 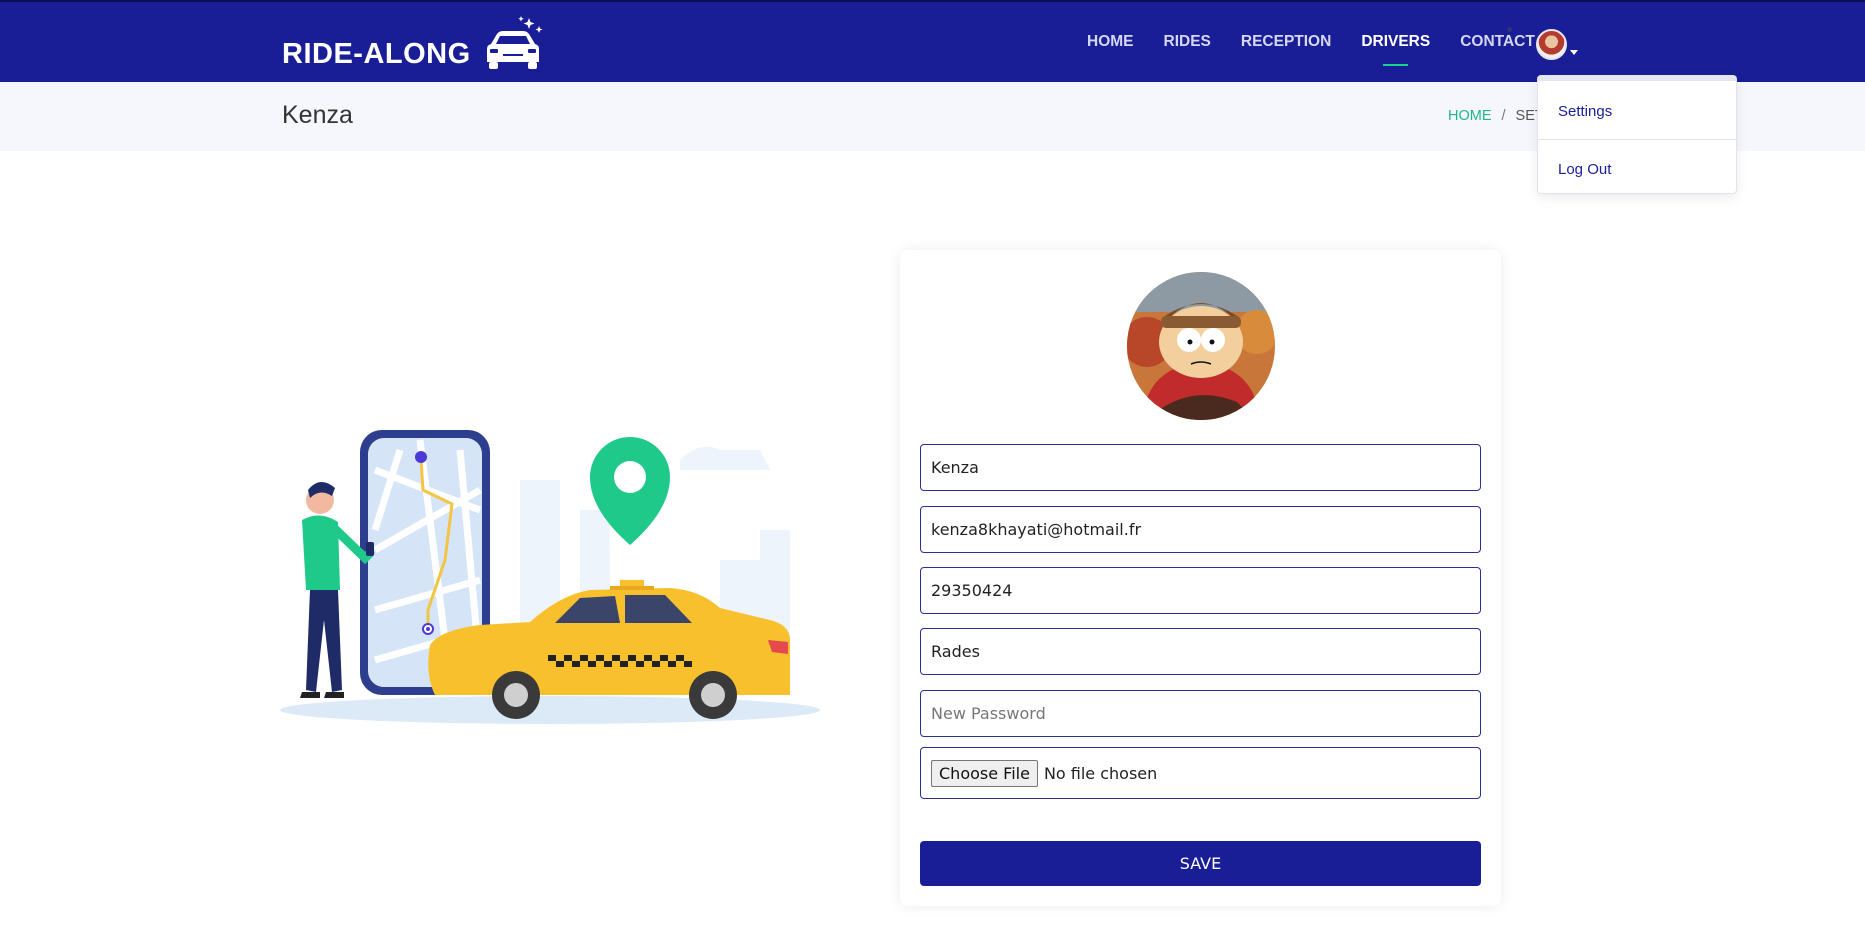 I want to click on city-input, so click(x=1200, y=651).